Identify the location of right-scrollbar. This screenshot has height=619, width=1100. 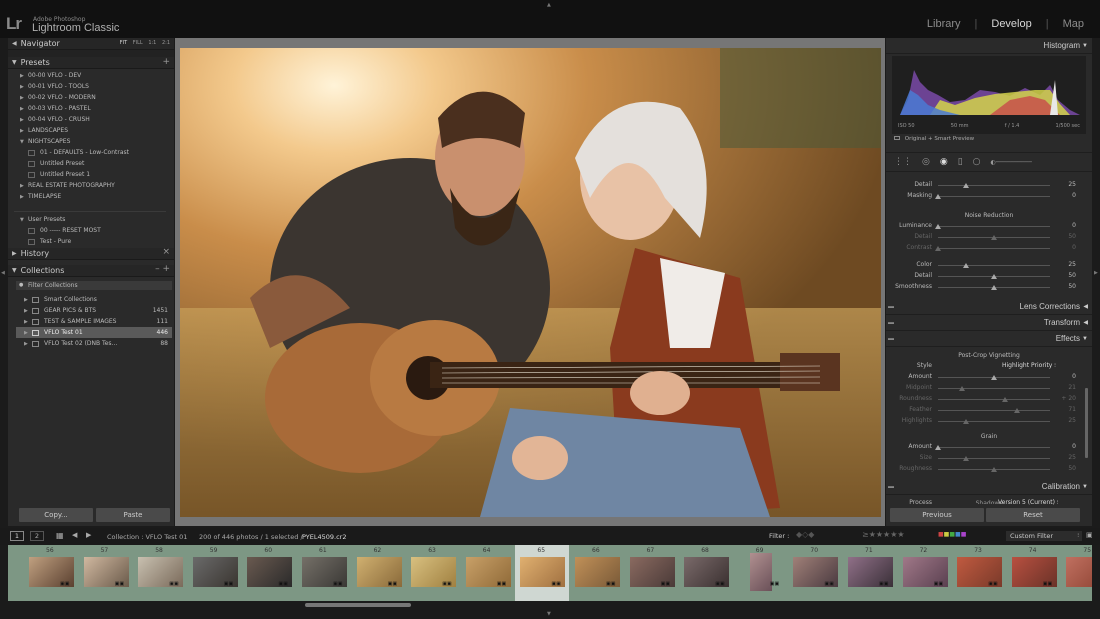
(1086, 423).